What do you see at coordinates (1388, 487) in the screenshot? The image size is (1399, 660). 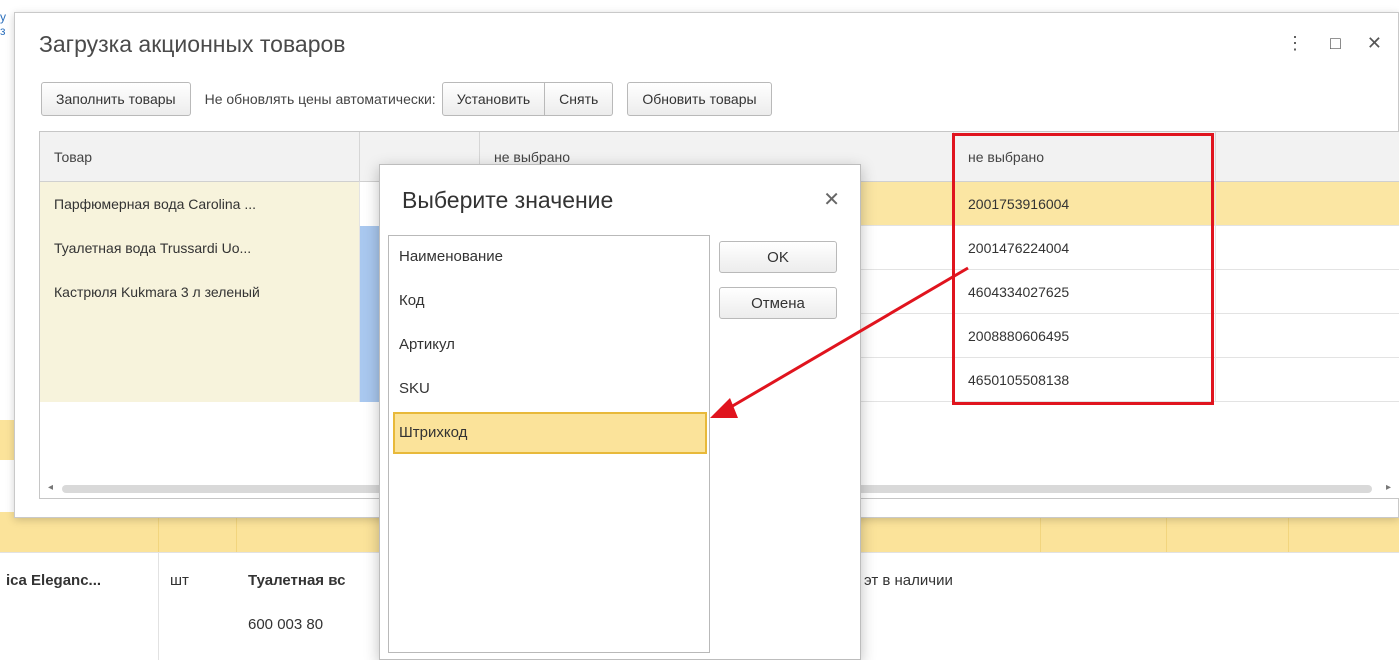 I see `scroll-right-icon: ▸` at bounding box center [1388, 487].